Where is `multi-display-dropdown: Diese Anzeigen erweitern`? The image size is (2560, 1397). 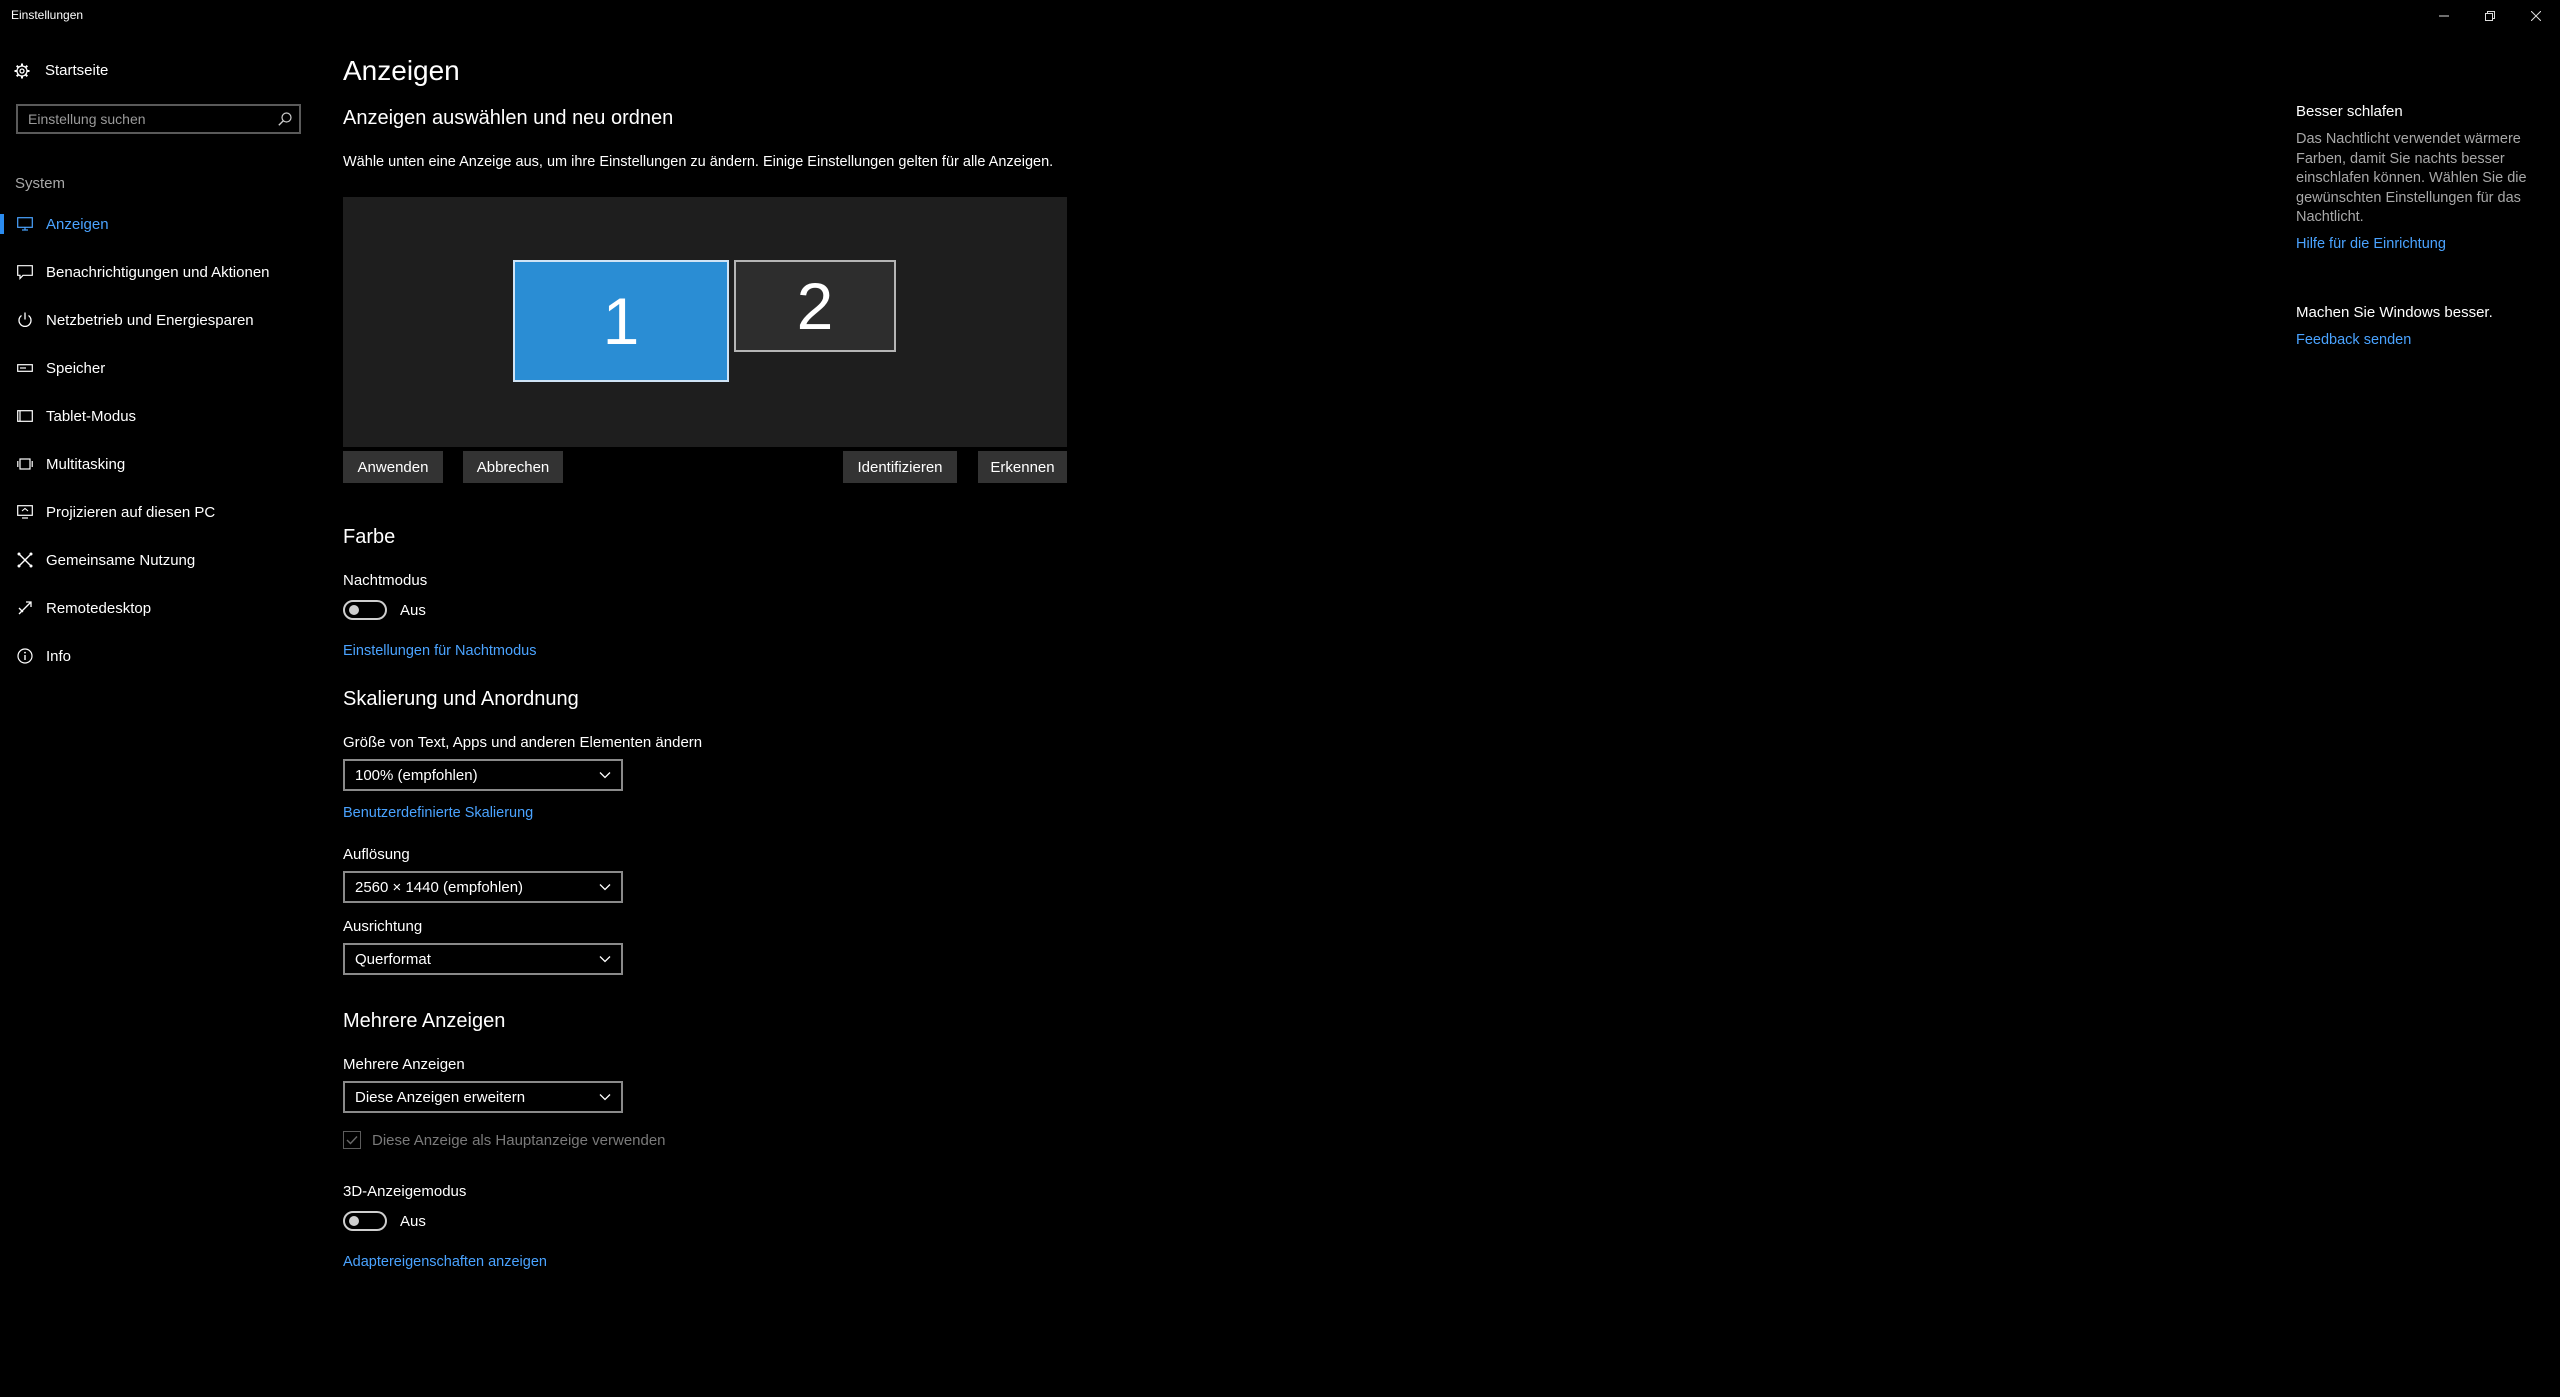 multi-display-dropdown: Diese Anzeigen erweitern is located at coordinates (483, 1097).